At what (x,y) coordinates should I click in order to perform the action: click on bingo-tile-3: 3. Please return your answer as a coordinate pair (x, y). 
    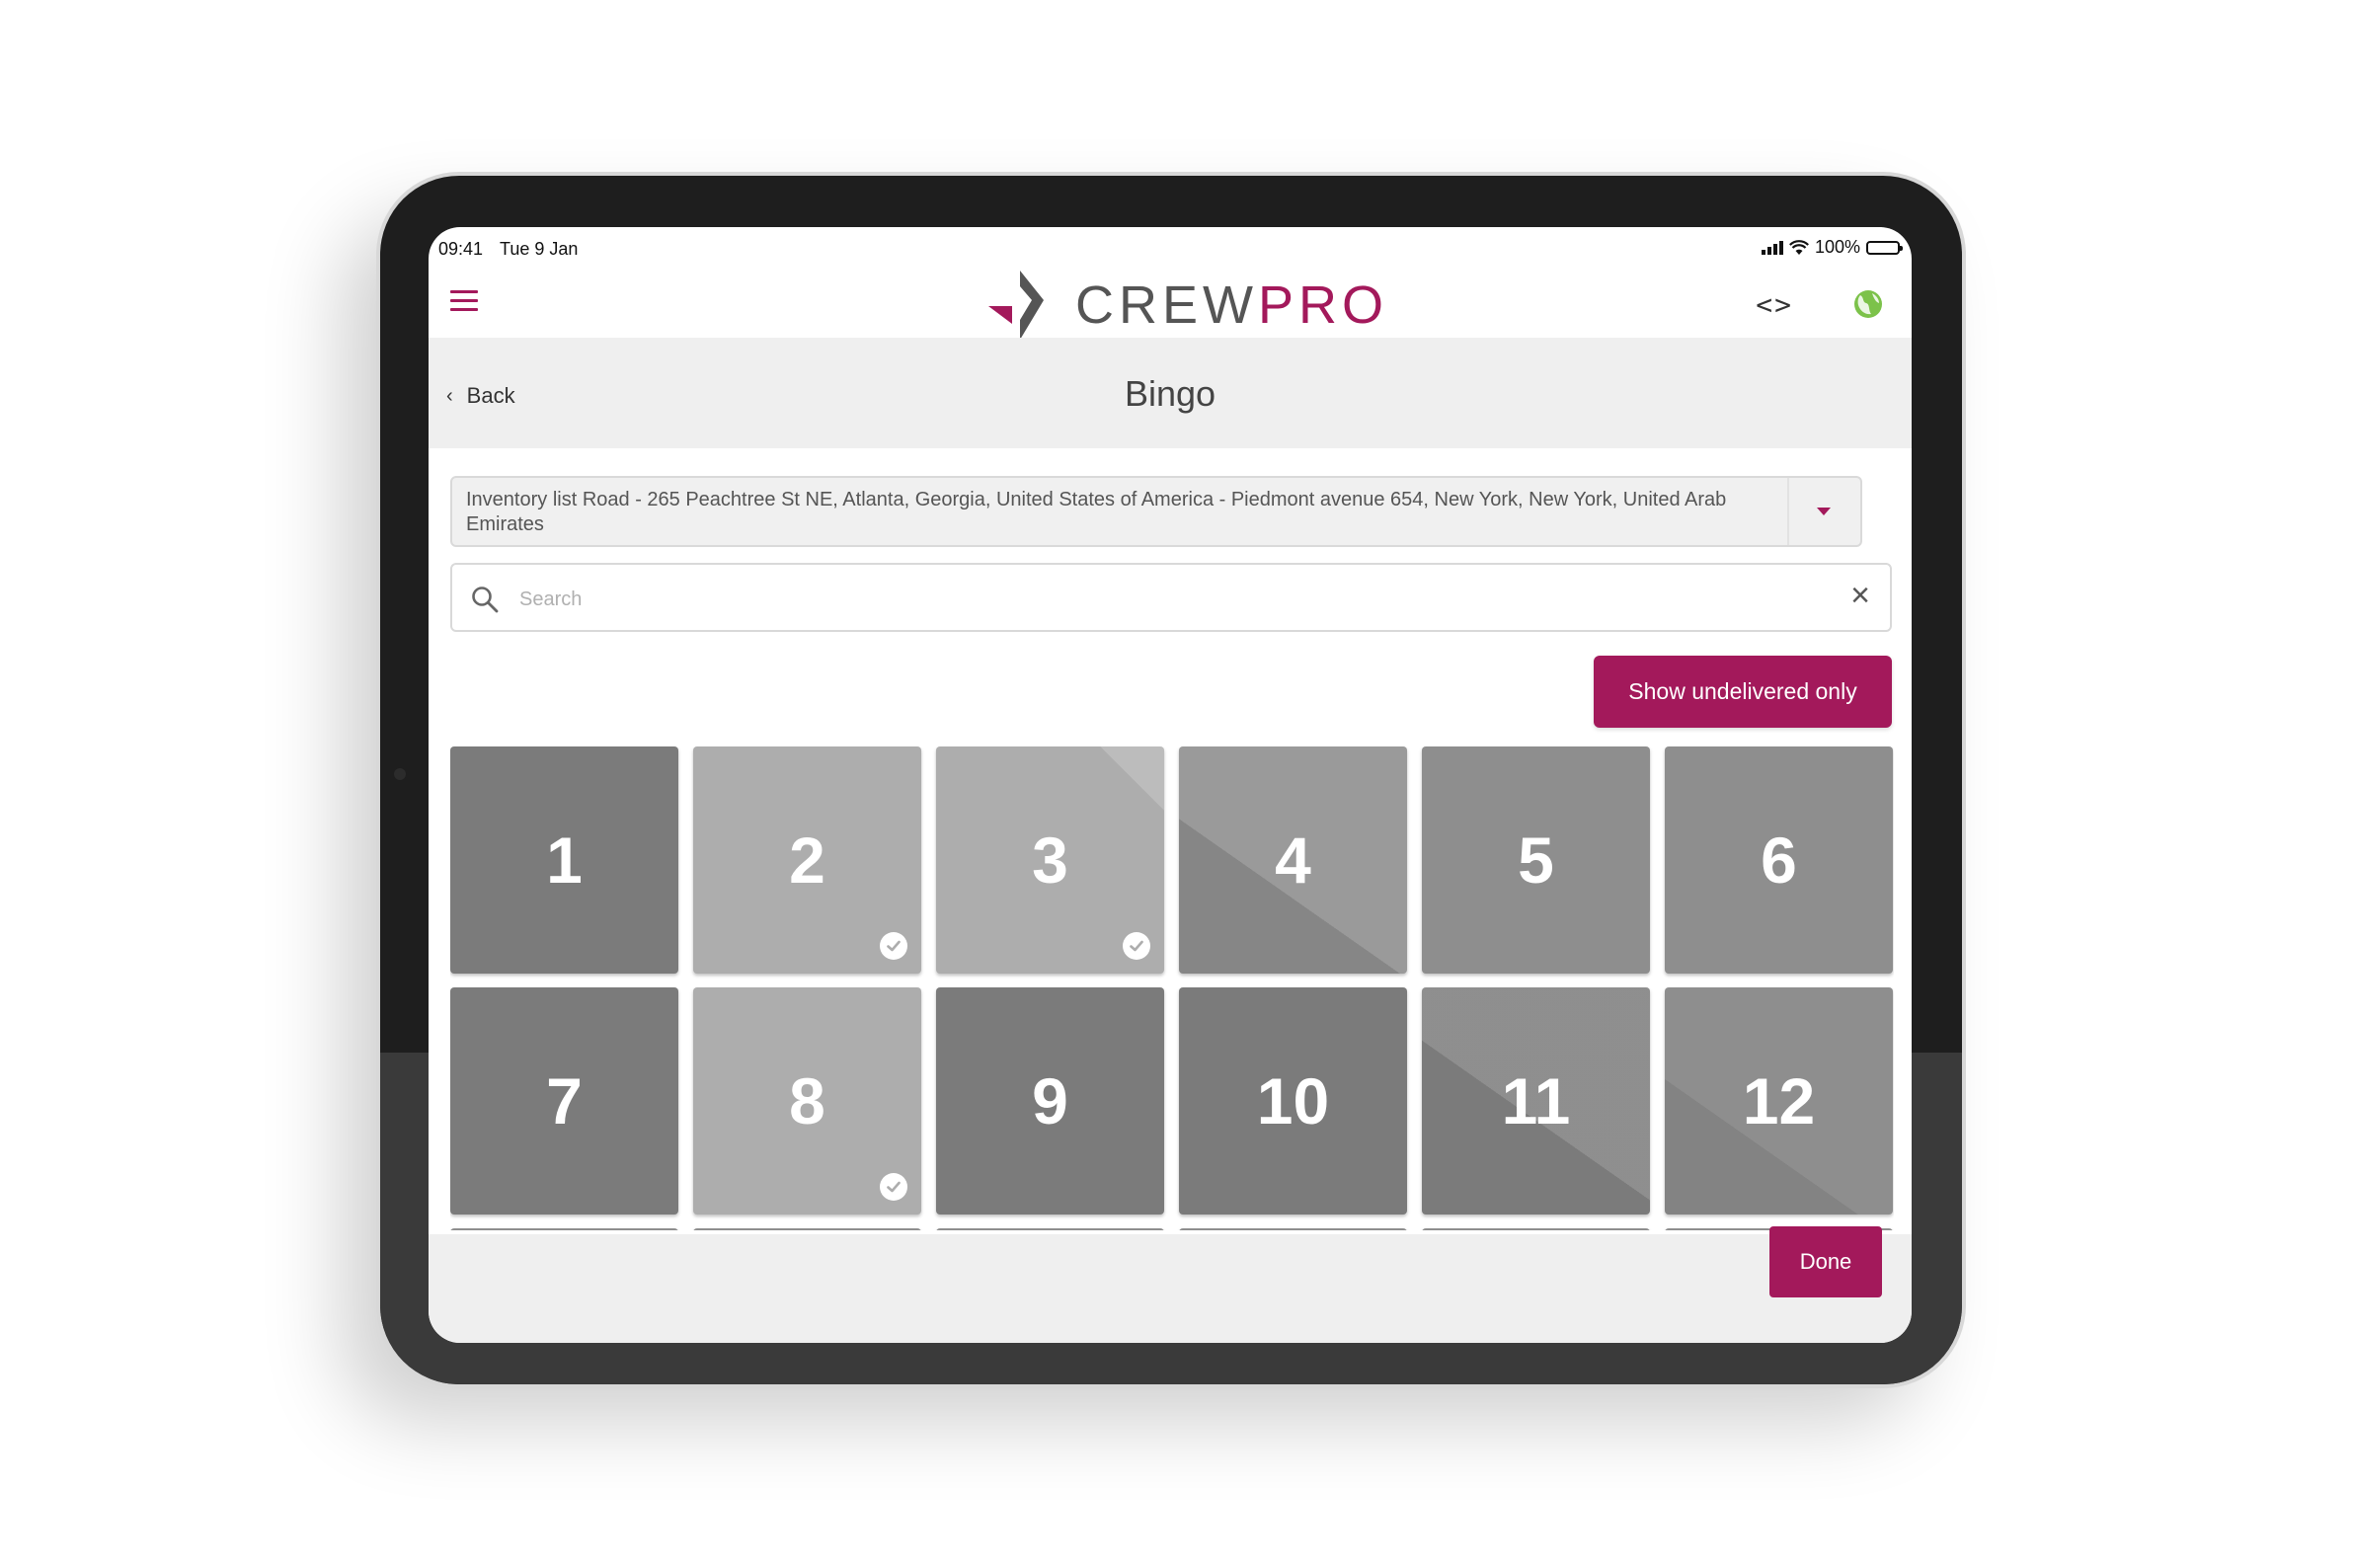
    Looking at the image, I should click on (1050, 860).